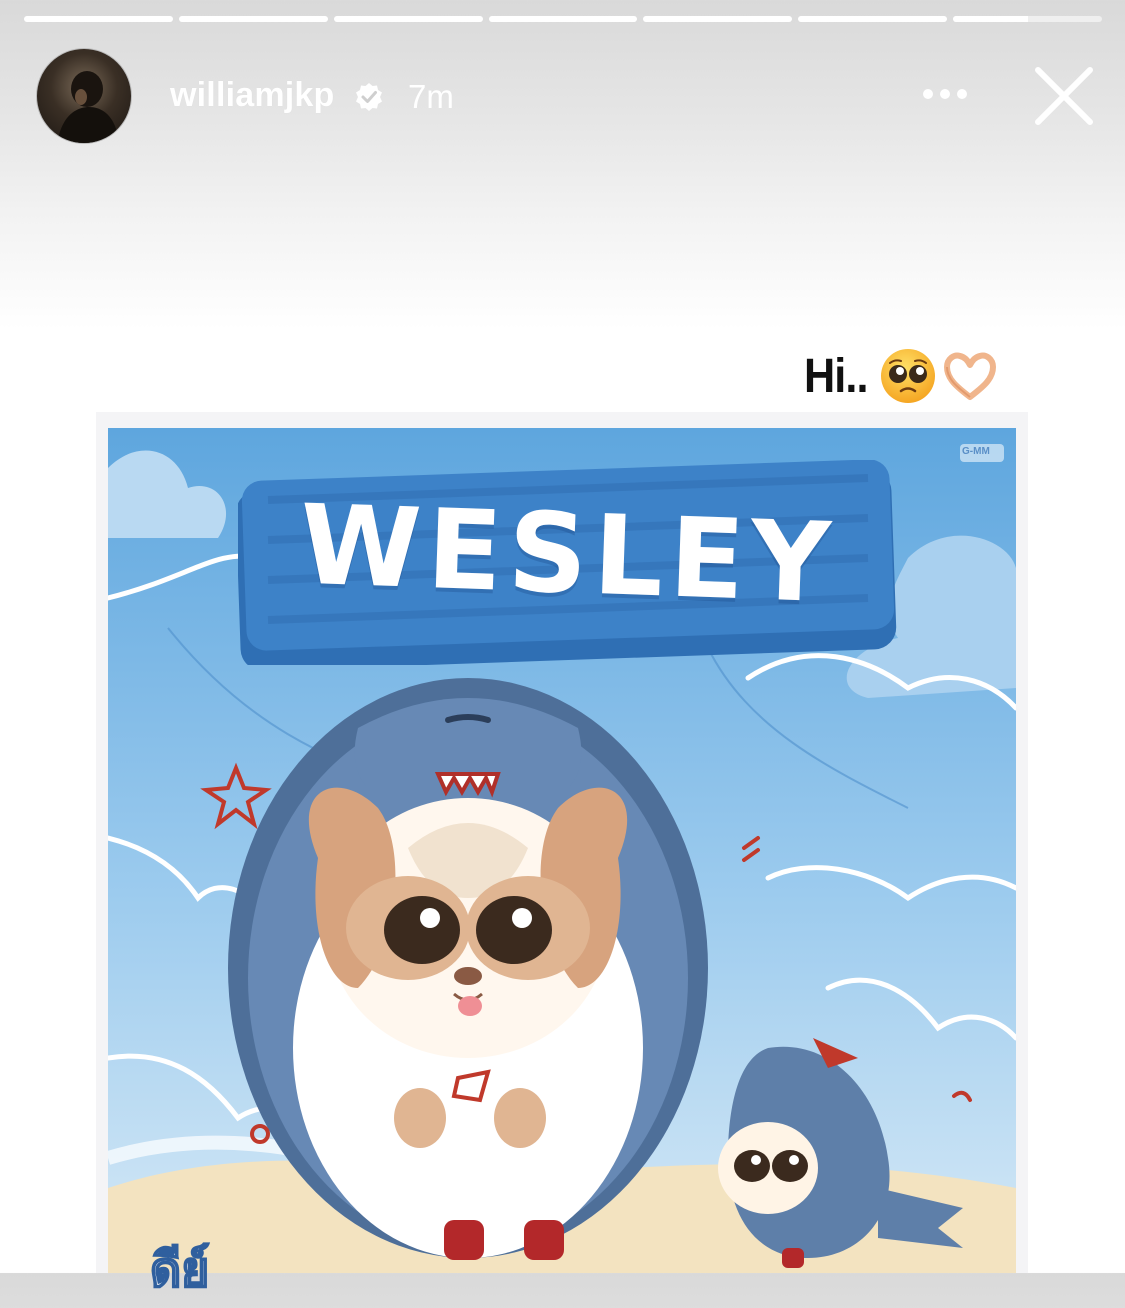  Describe the element at coordinates (1064, 96) in the screenshot. I see `close-icon` at that location.